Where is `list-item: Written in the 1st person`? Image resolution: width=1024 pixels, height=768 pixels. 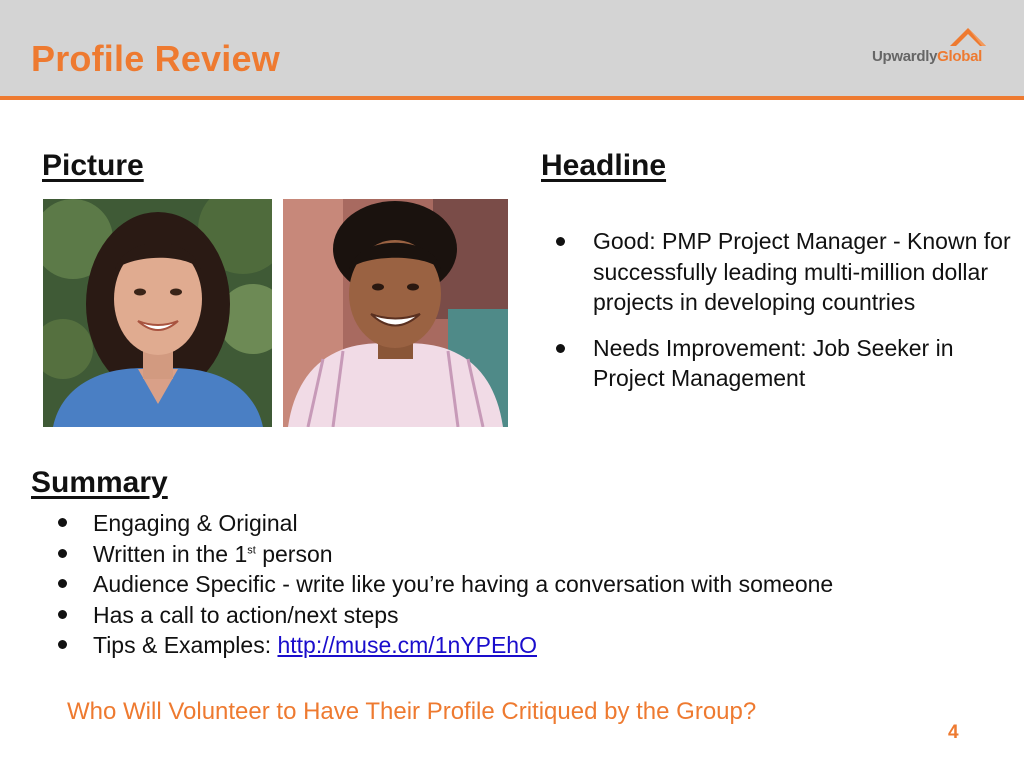
list-item: Written in the 1st person is located at coordinates (508, 554).